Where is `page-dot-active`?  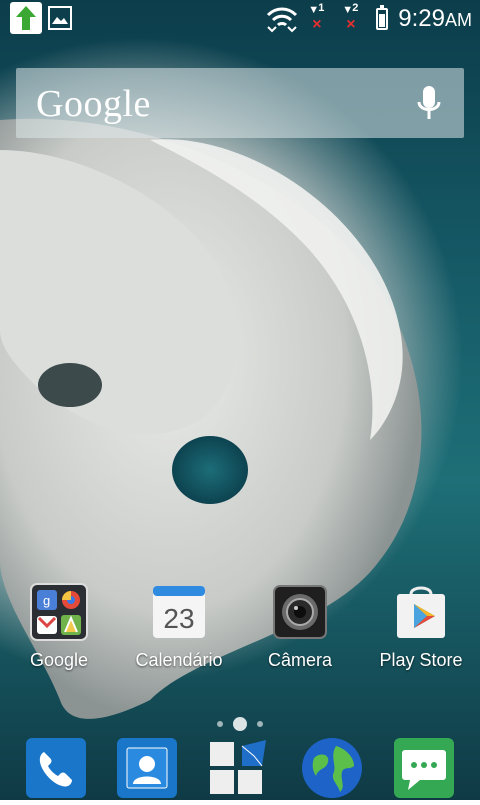
page-dot-active is located at coordinates (240, 724).